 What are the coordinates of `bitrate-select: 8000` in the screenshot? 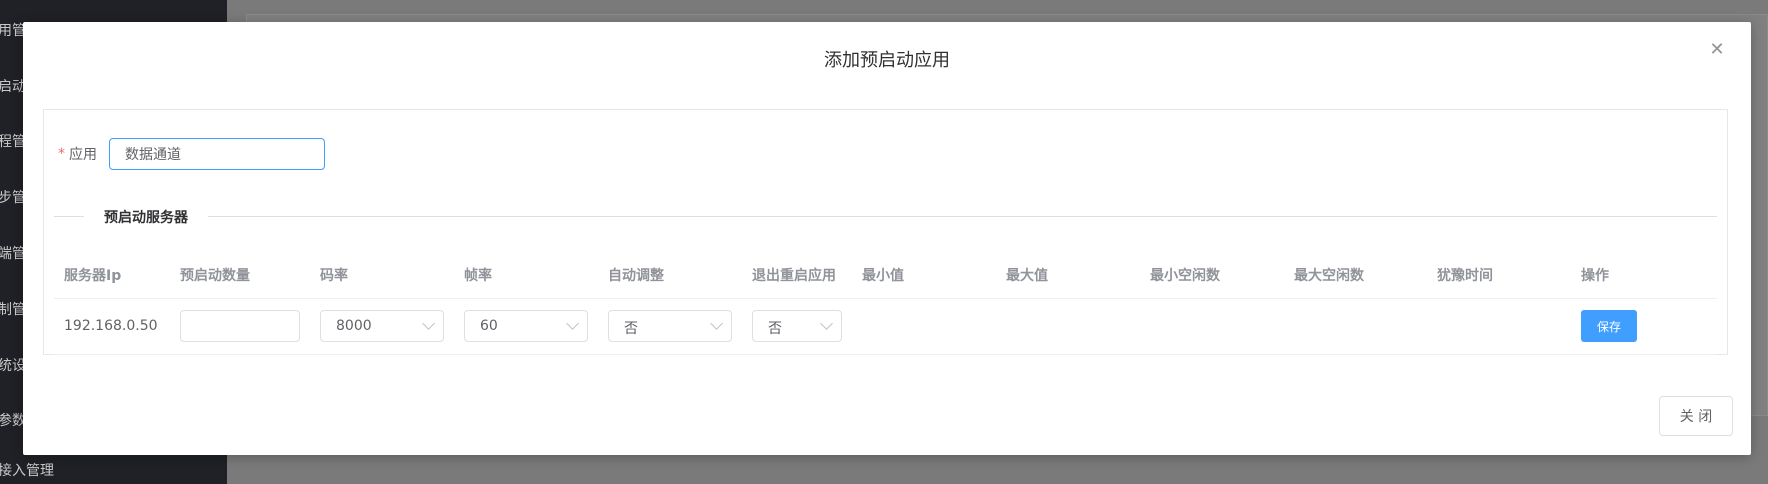 It's located at (382, 326).